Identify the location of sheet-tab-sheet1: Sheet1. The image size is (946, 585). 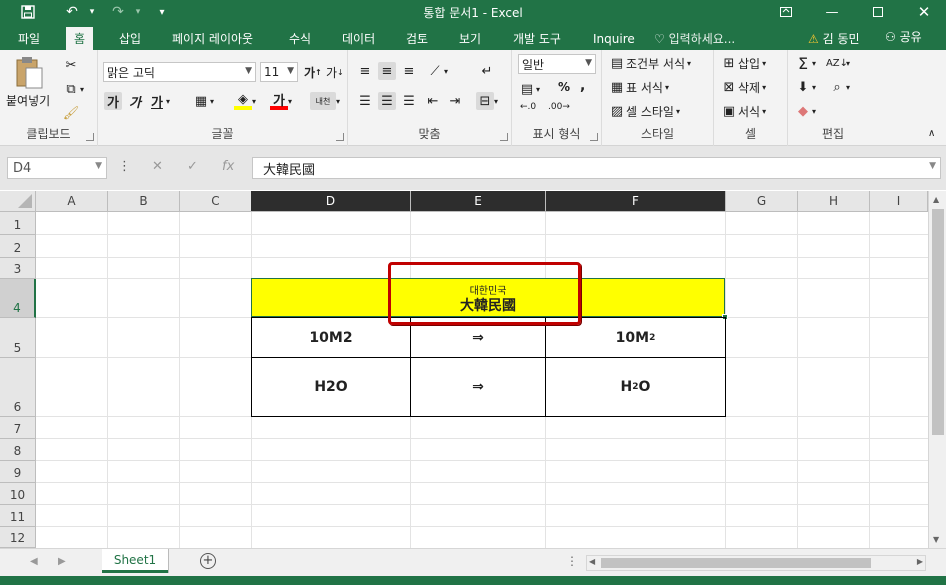
(135, 561).